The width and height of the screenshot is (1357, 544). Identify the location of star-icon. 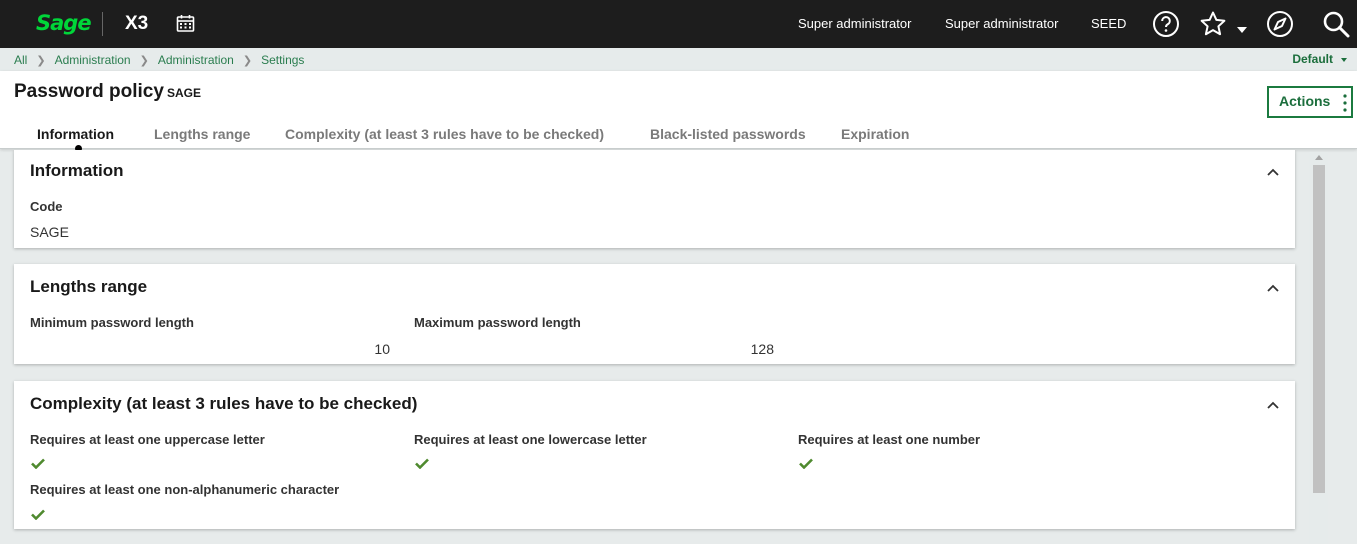
(1213, 24).